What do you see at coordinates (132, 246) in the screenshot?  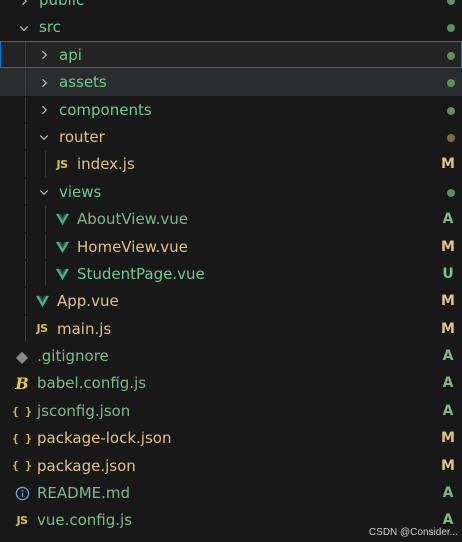 I see `tree-item-label: HomeView.vue` at bounding box center [132, 246].